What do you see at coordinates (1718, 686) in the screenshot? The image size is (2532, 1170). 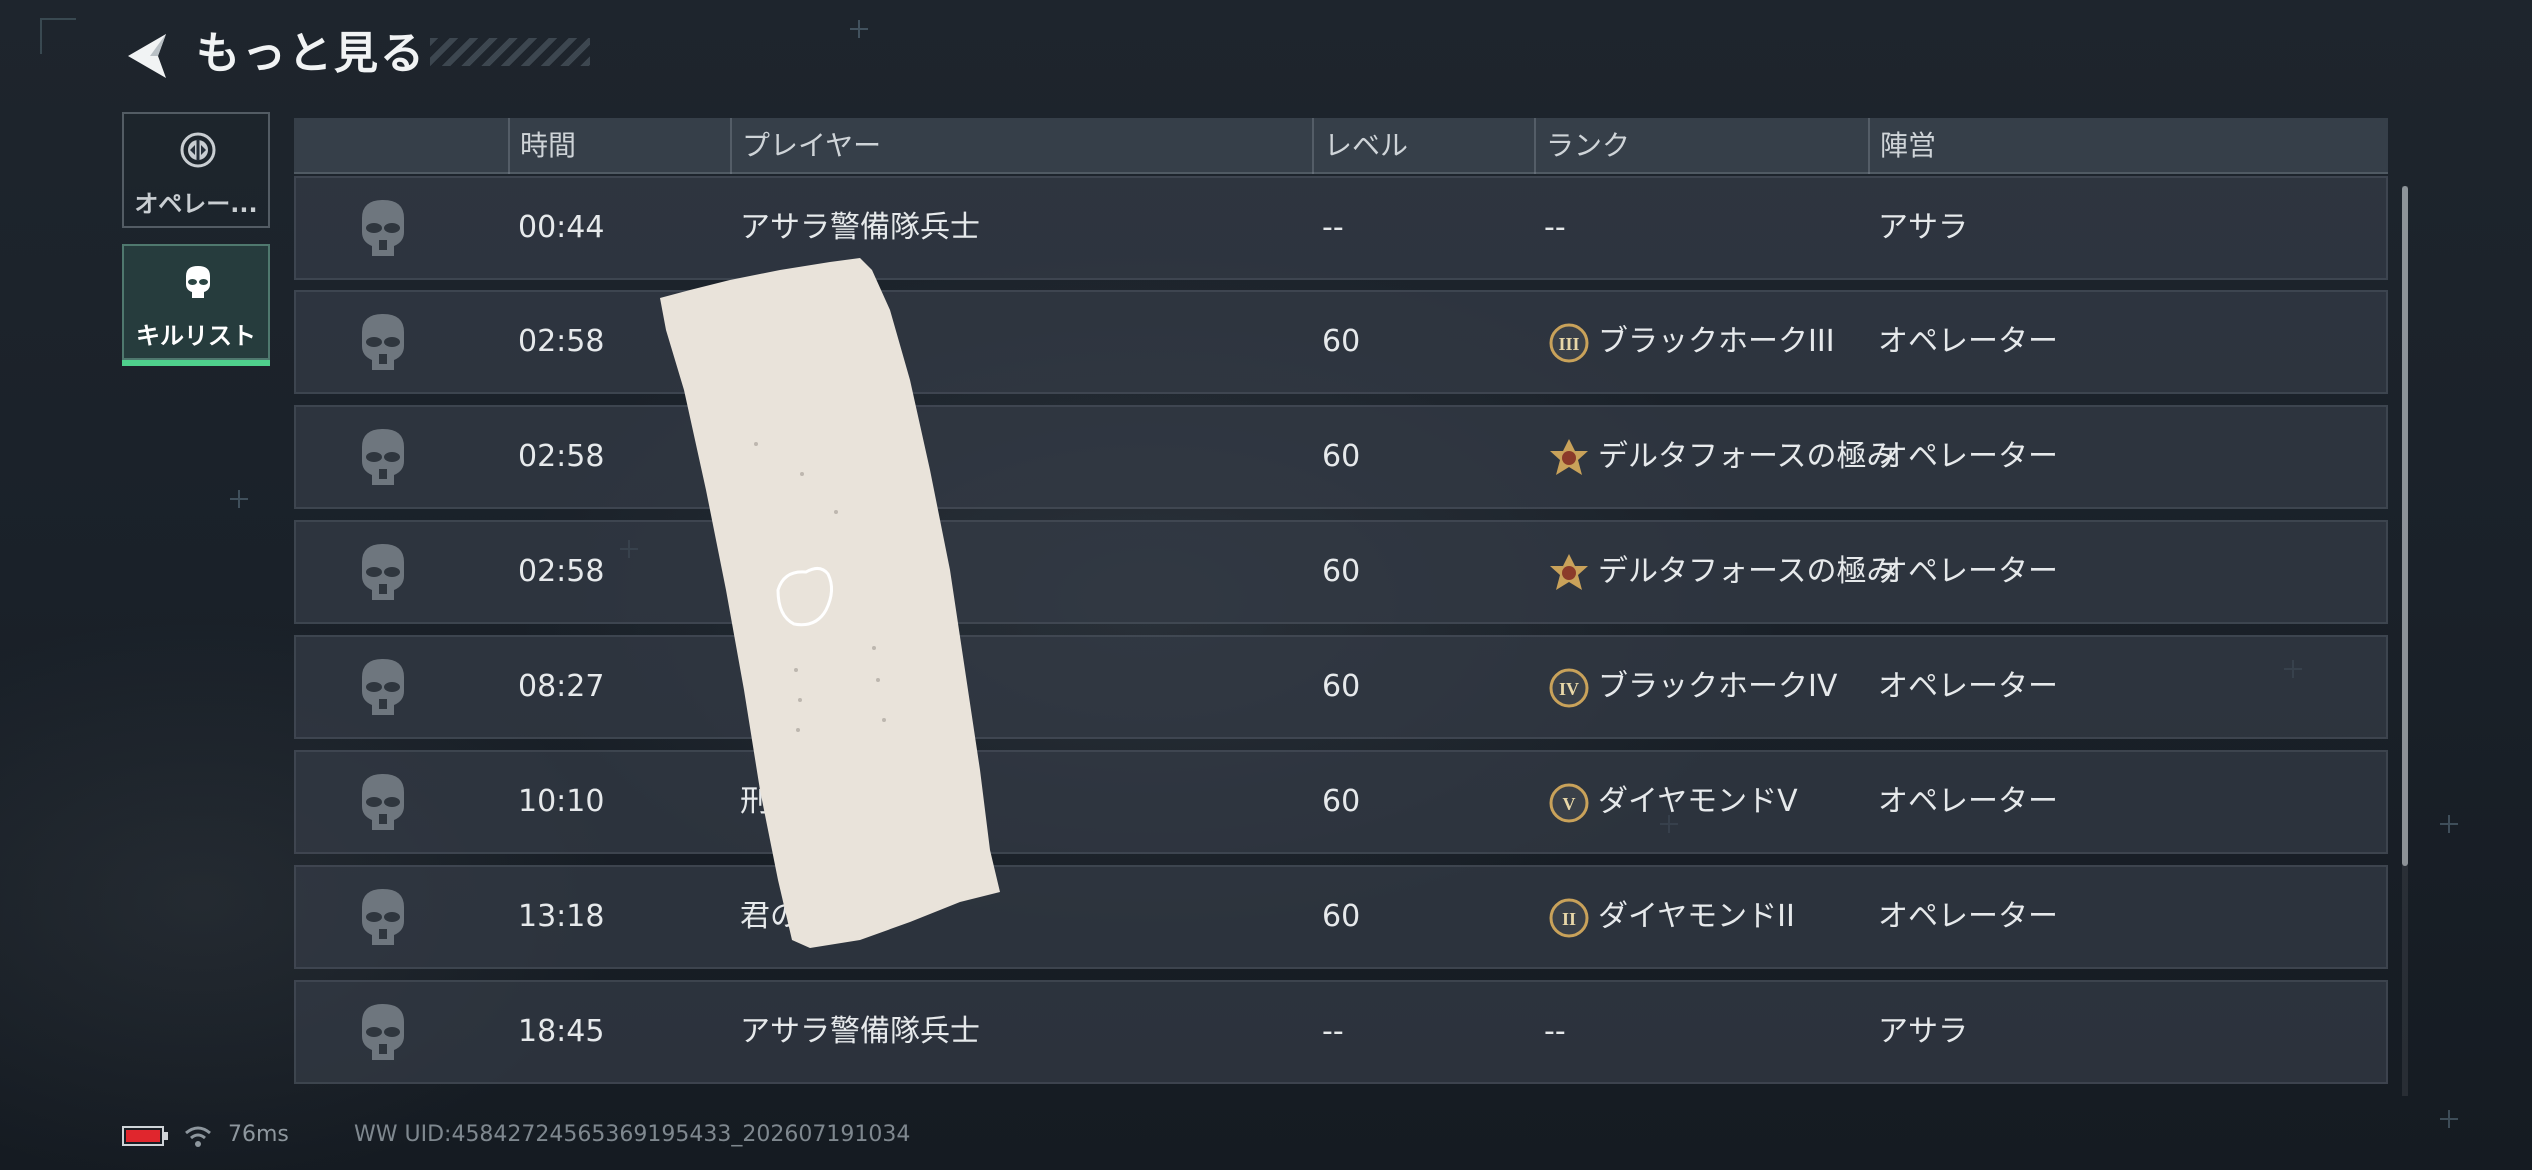 I see `player-rank: ブラックホークIV` at bounding box center [1718, 686].